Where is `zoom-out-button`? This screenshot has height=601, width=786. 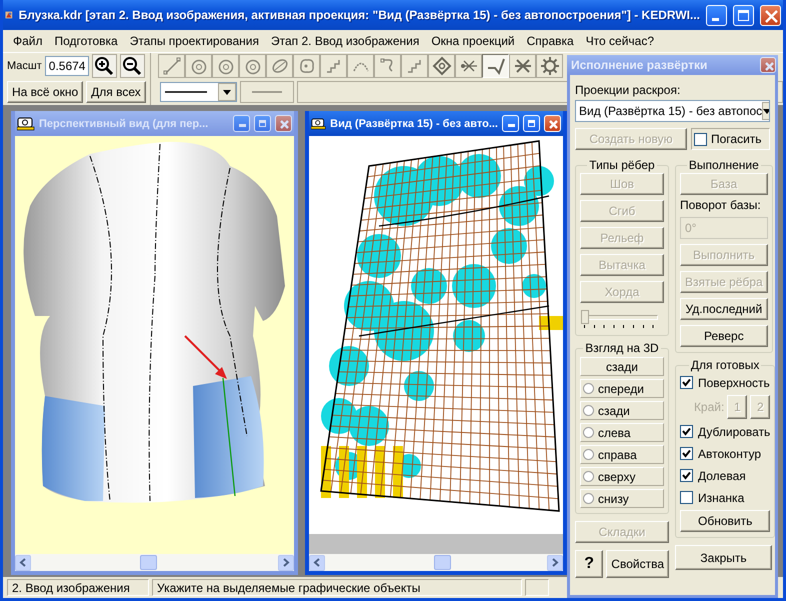 zoom-out-button is located at coordinates (132, 66).